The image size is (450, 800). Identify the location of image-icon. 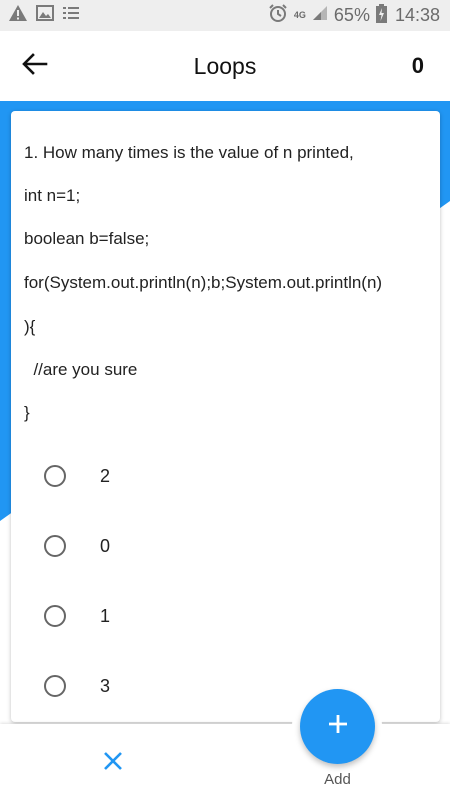
(45, 15).